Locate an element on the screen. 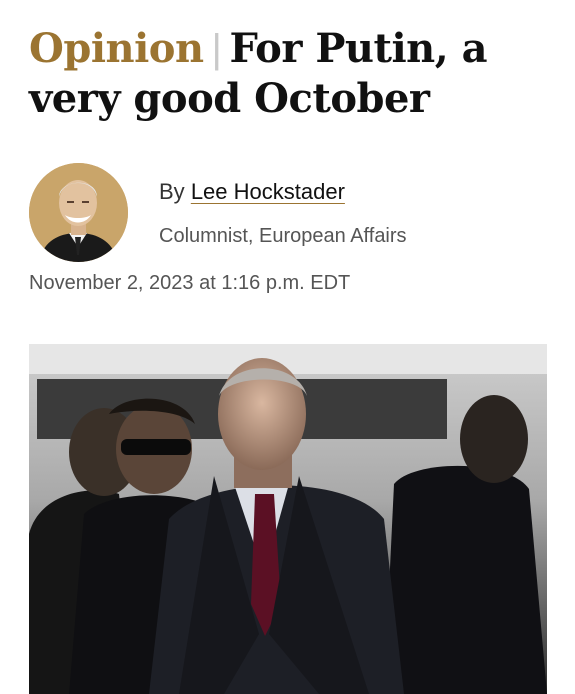  byline: By Lee Hockstader is located at coordinates (252, 192).